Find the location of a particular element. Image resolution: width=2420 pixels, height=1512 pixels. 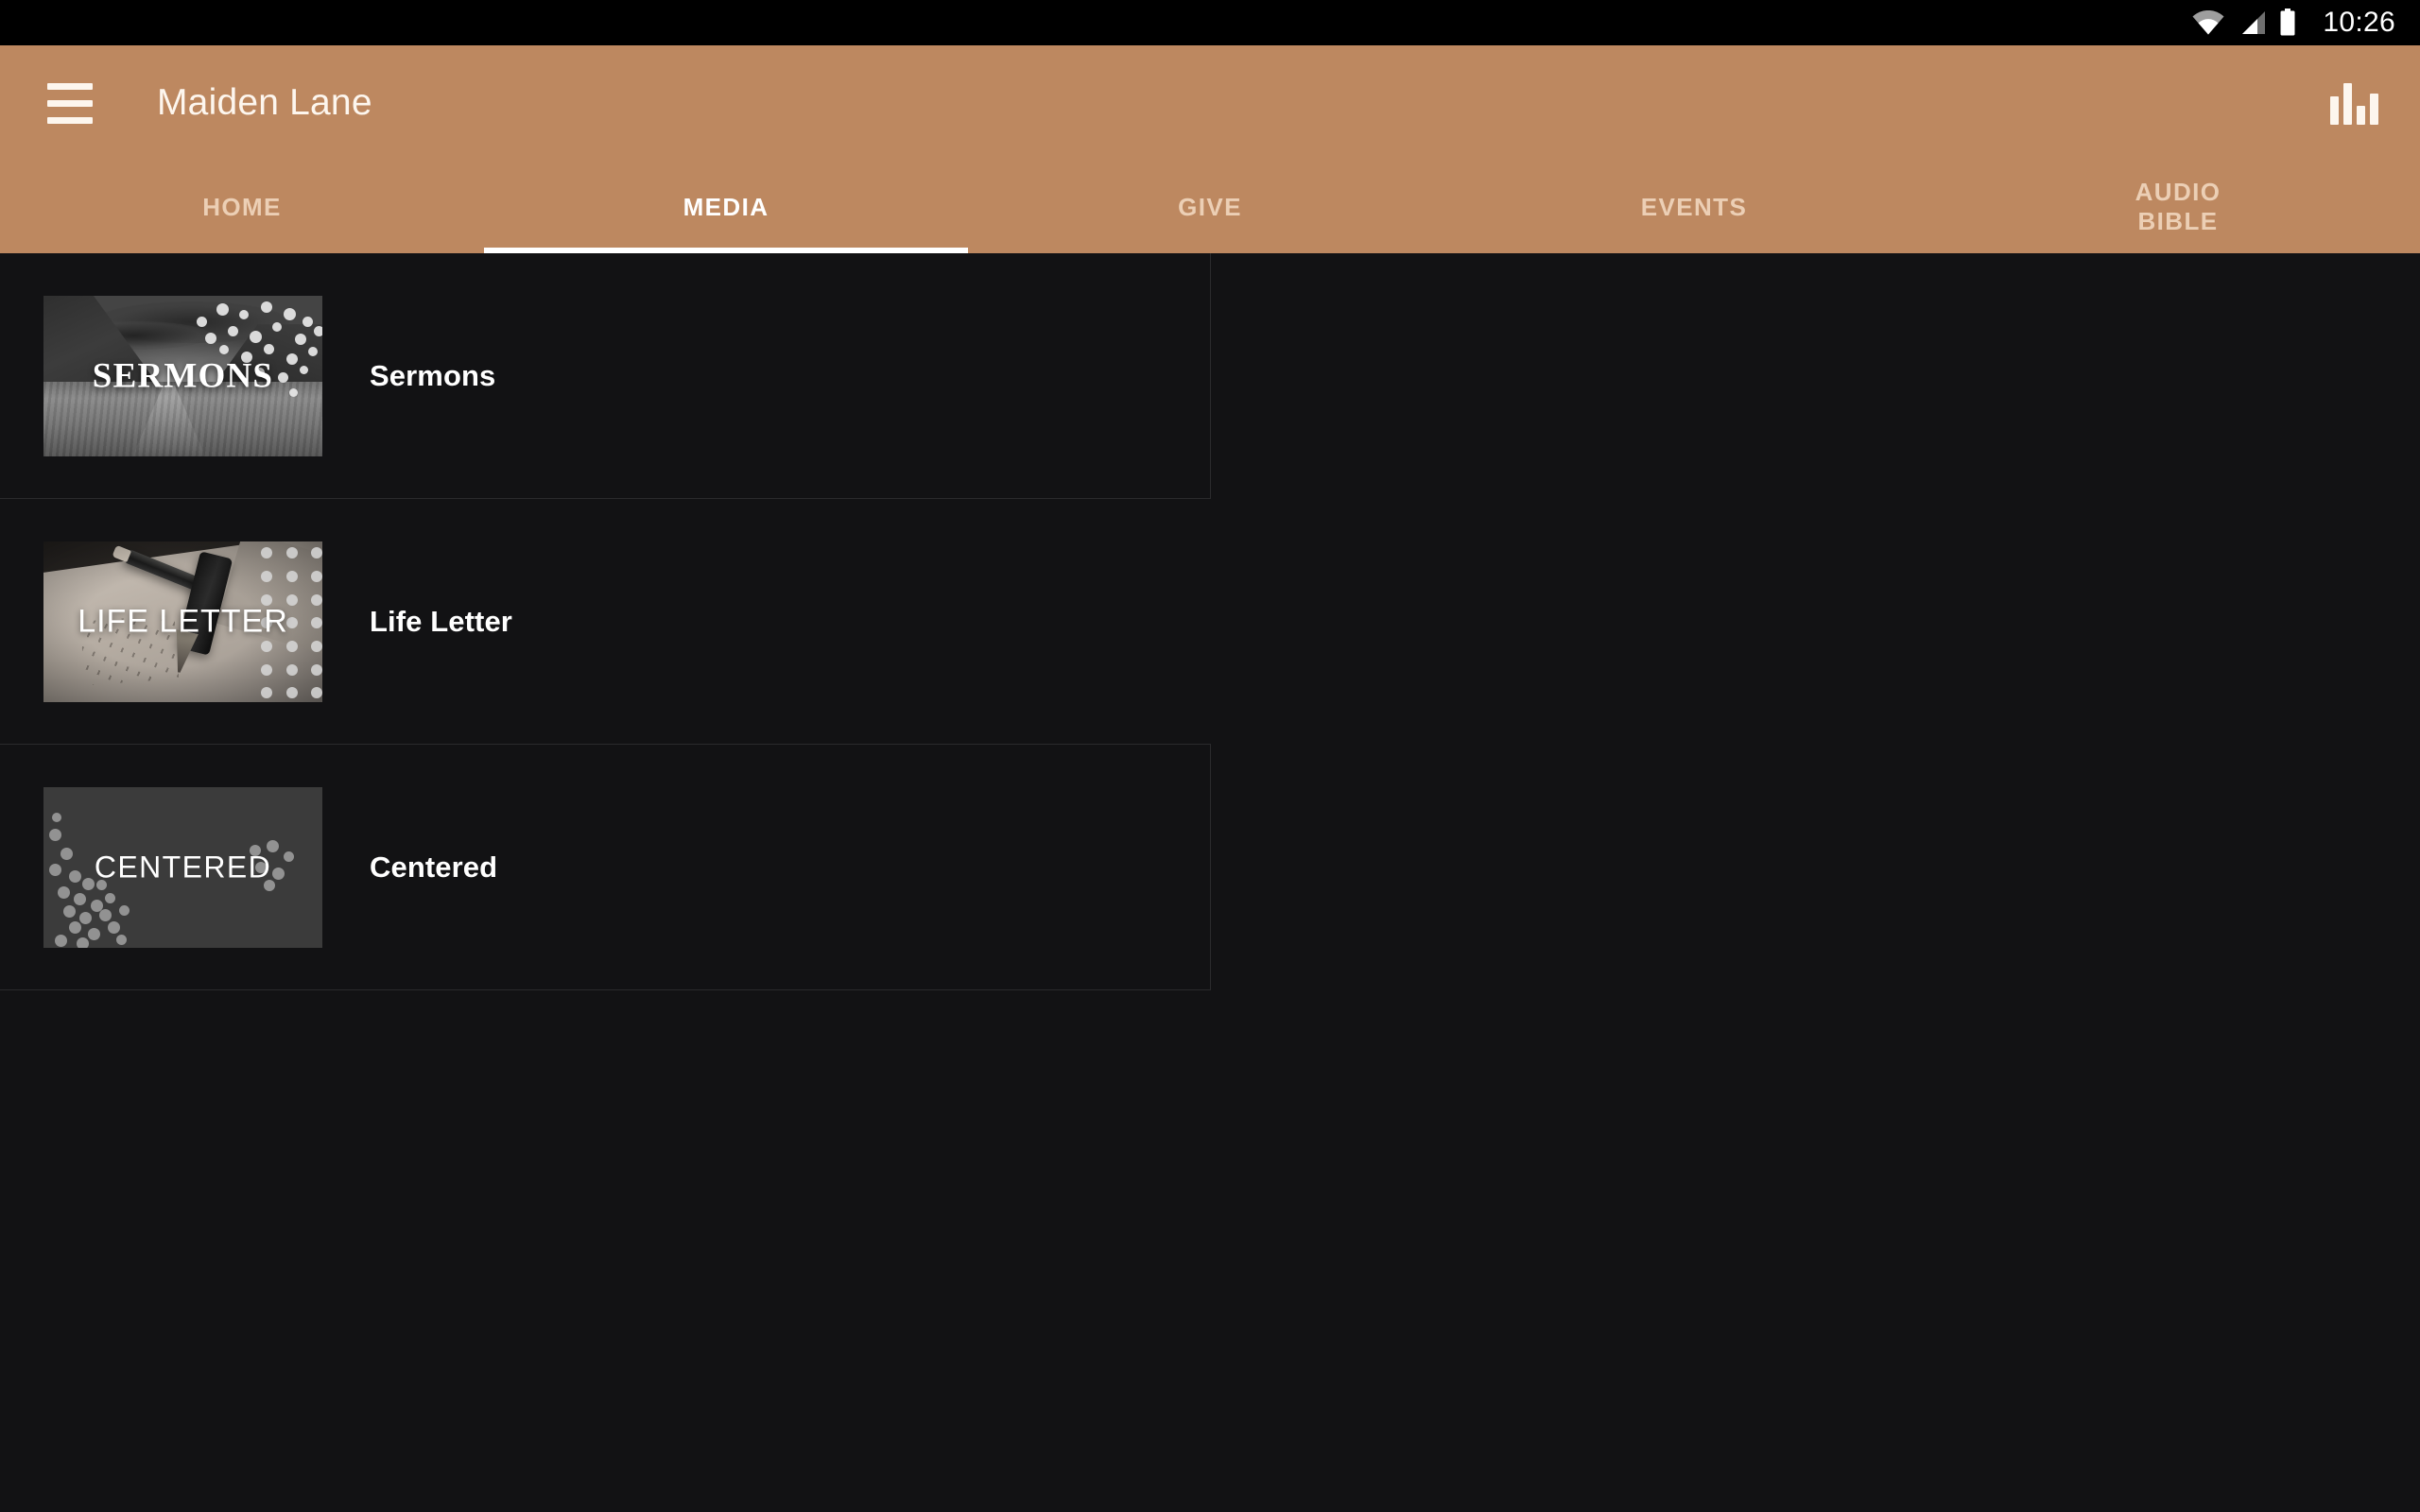

tab-media: MEDIA is located at coordinates (726, 207).